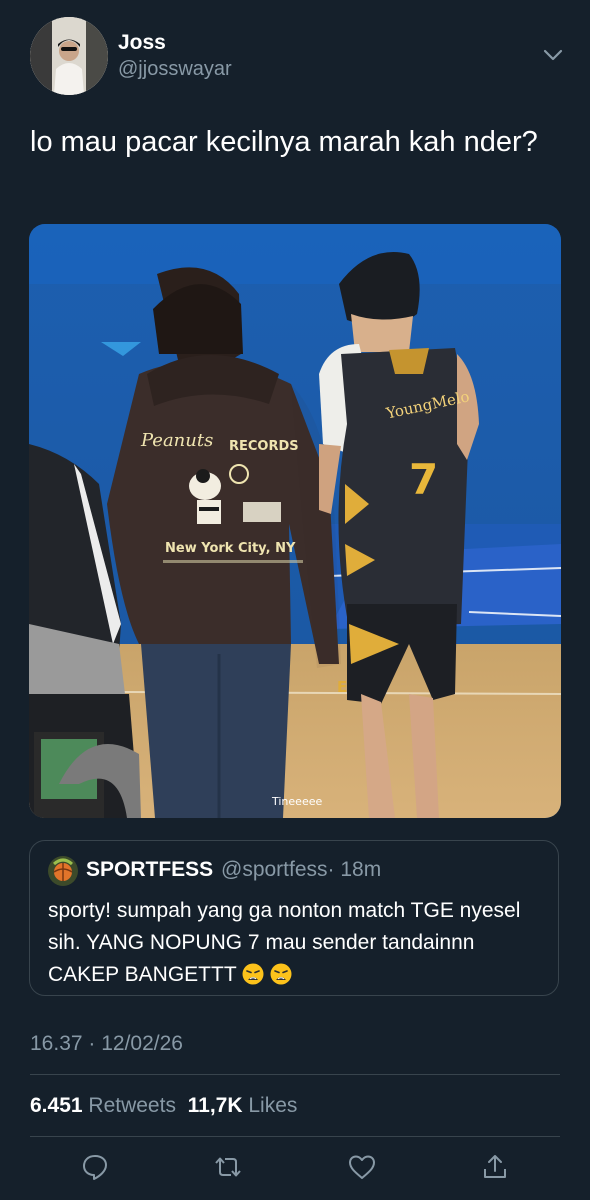 The width and height of the screenshot is (590, 1200). Describe the element at coordinates (56, 1105) in the screenshot. I see `retweets-count: 6.451` at that location.